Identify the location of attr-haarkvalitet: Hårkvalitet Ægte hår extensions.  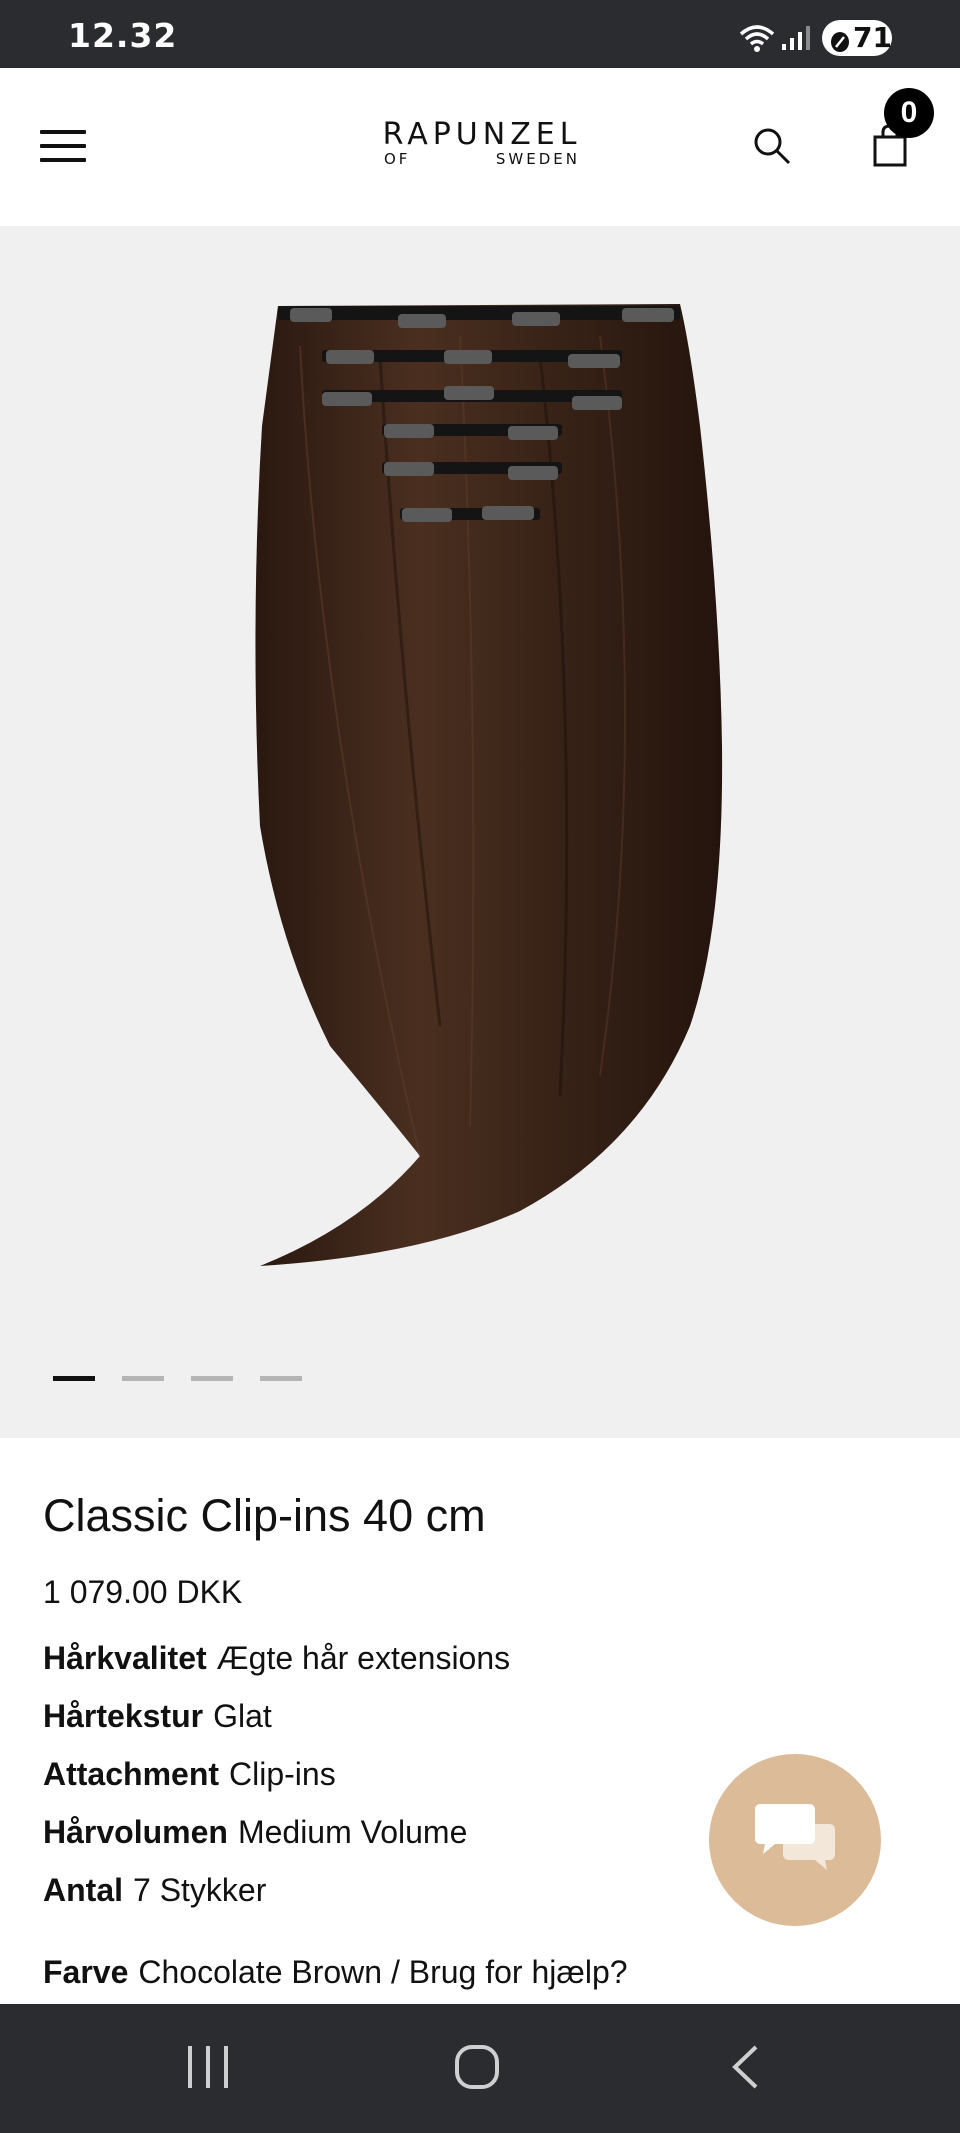
(276, 1658).